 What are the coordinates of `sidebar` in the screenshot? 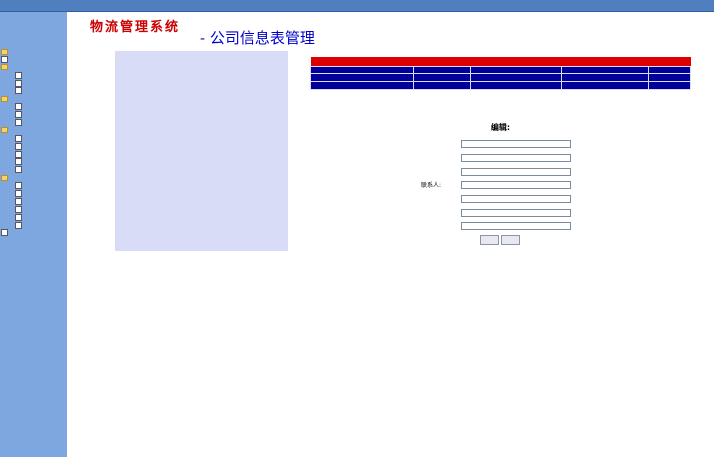 It's located at (33, 234).